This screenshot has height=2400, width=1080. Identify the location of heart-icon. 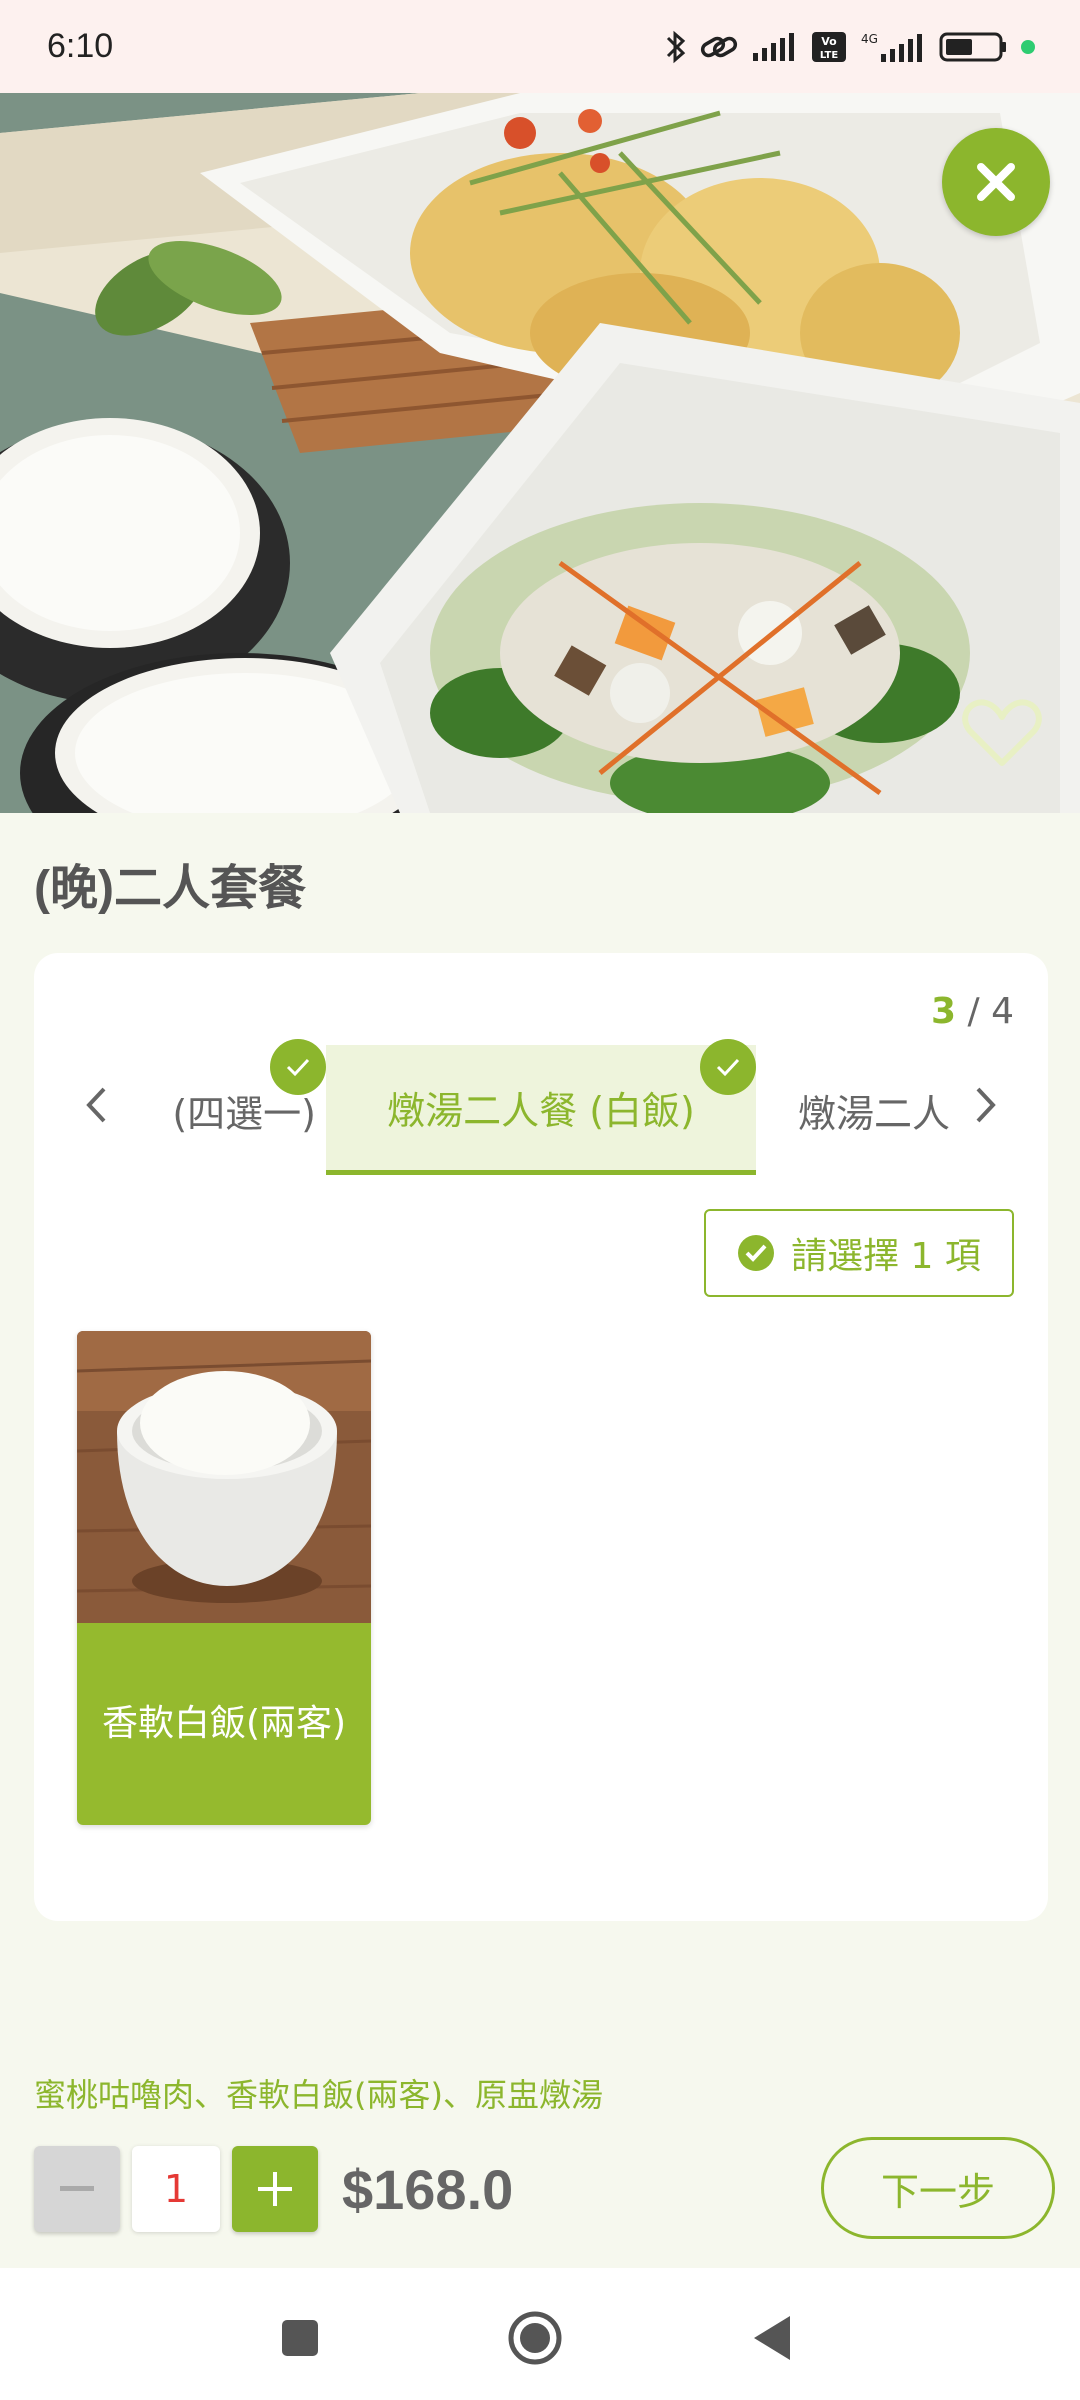
(1002, 732).